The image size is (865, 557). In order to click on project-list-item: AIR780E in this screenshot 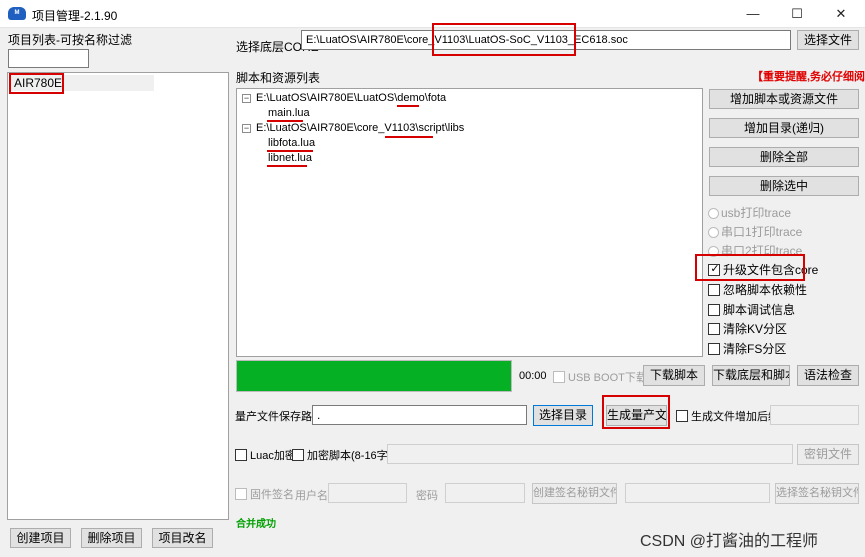, I will do `click(82, 83)`.